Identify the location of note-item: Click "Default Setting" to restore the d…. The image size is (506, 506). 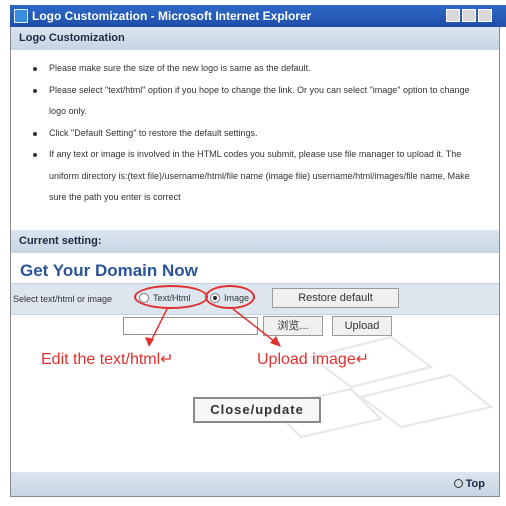
(255, 134).